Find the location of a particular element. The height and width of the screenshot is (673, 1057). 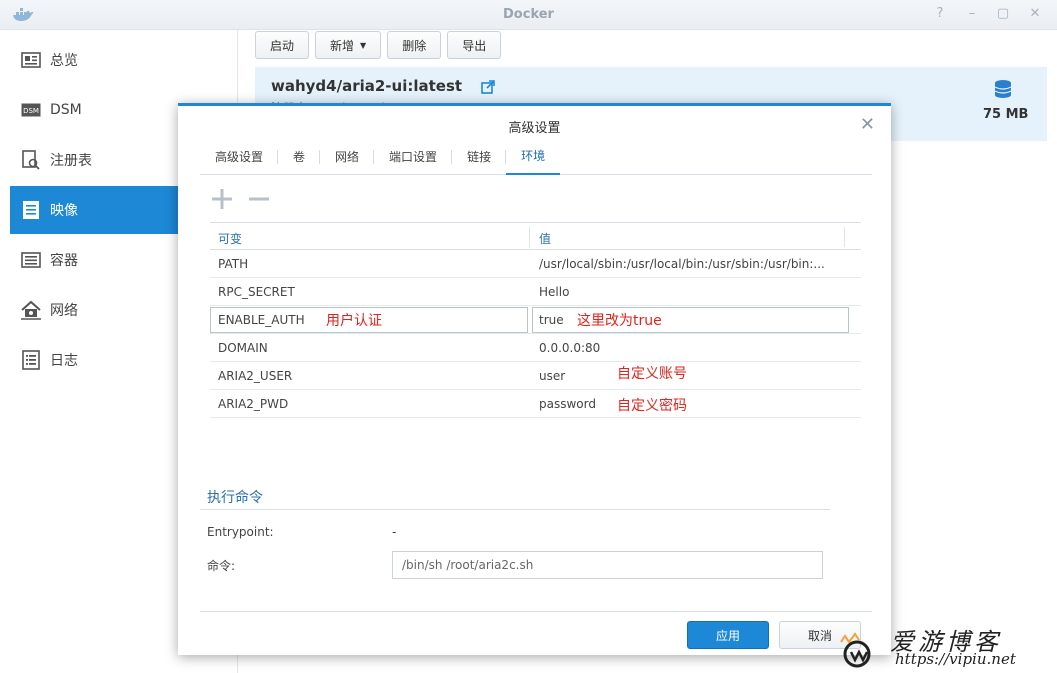

sidebar-item-label: 映像 is located at coordinates (64, 211).